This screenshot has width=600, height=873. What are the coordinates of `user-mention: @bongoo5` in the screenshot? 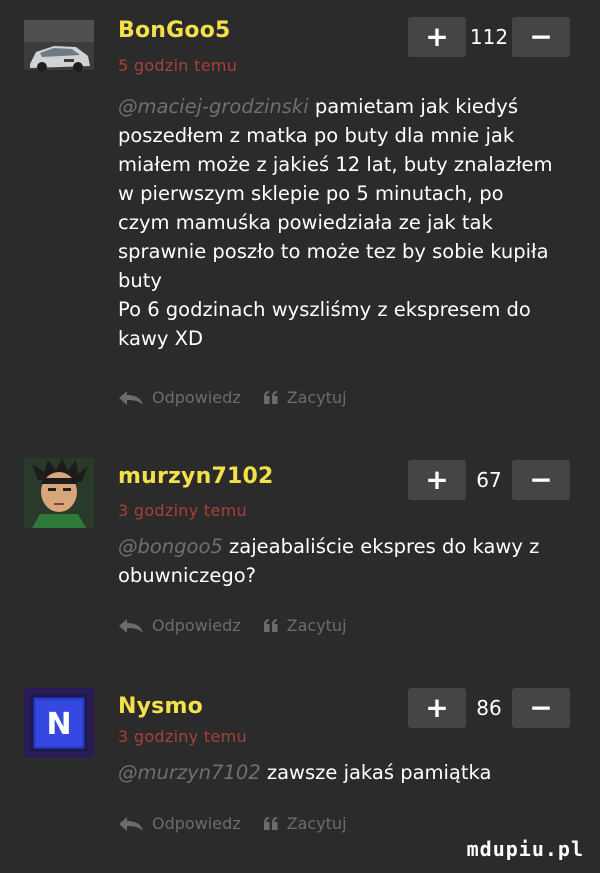 It's located at (170, 546).